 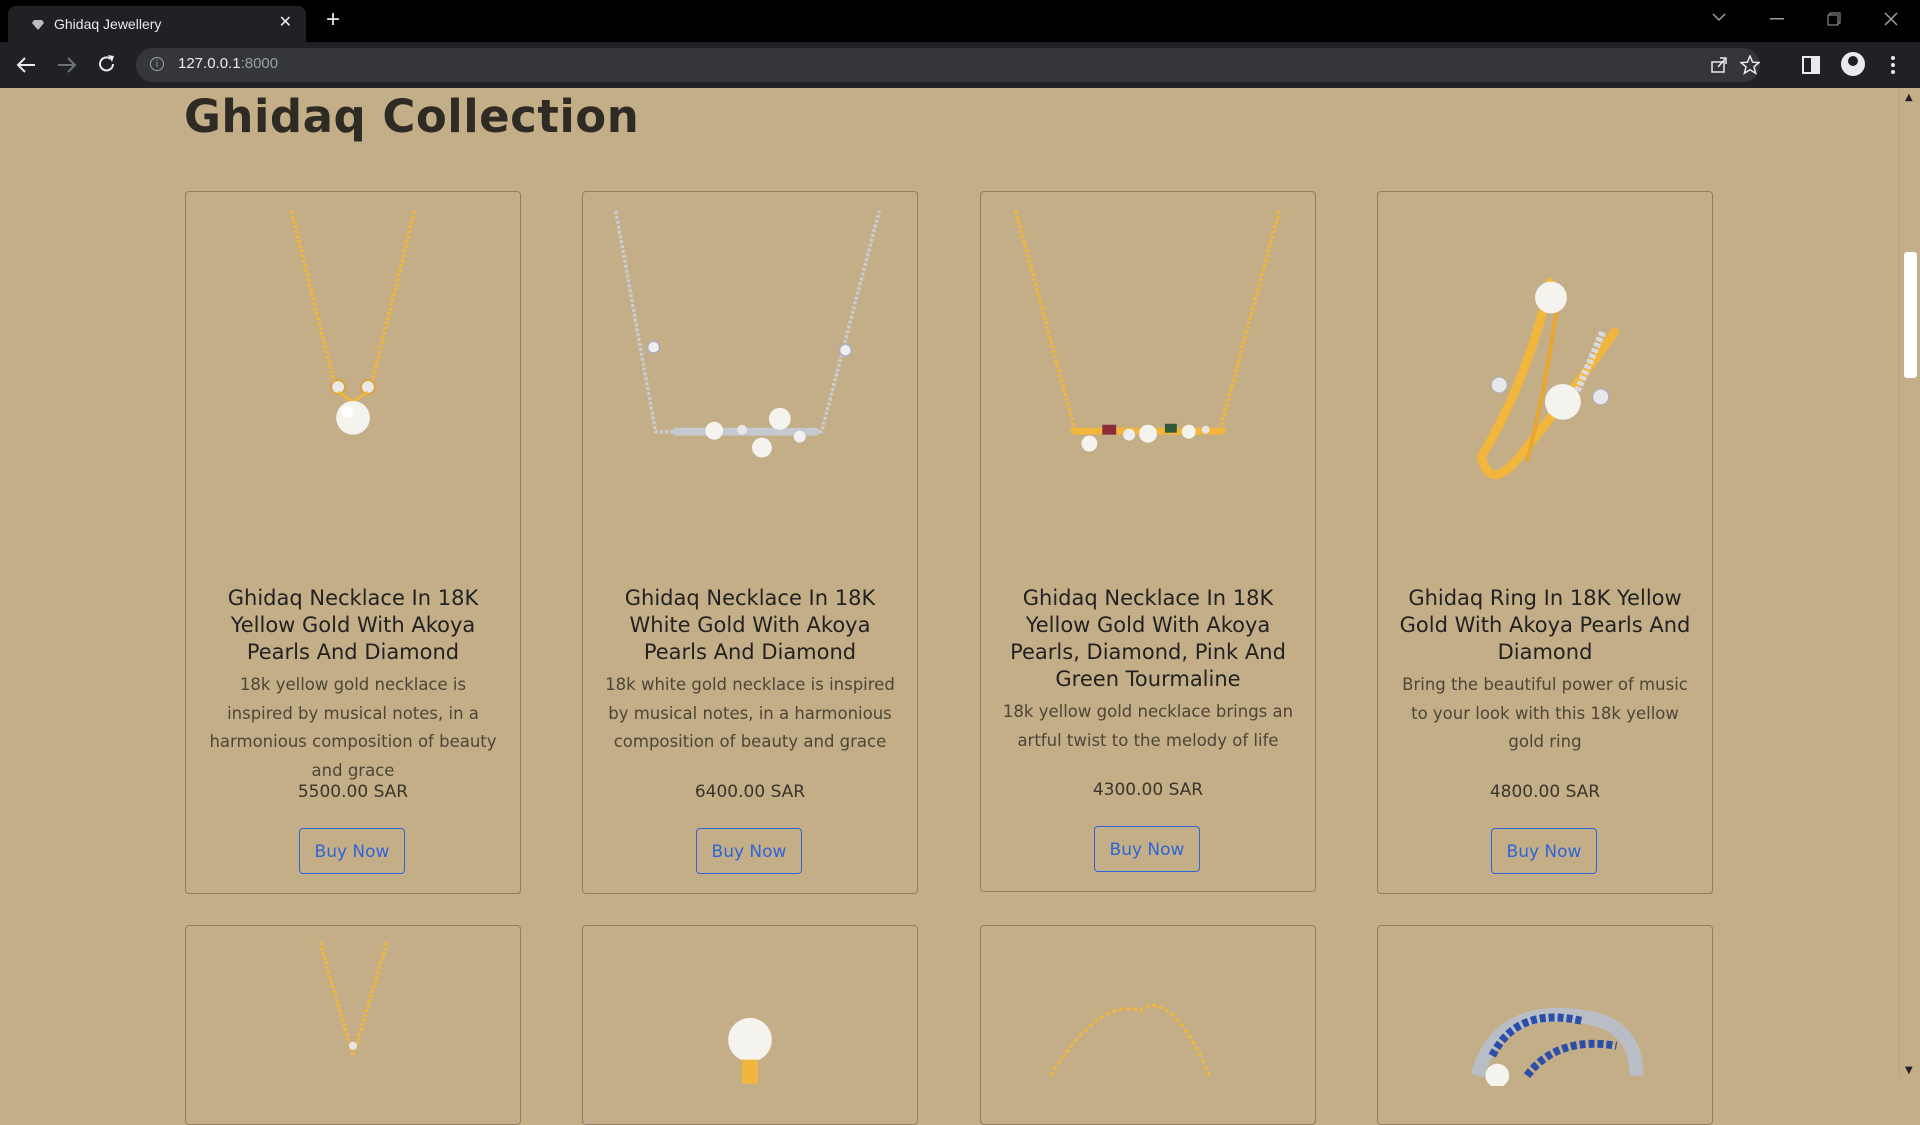 What do you see at coordinates (1545, 792) in the screenshot?
I see `product-price: 4800.00 SAR` at bounding box center [1545, 792].